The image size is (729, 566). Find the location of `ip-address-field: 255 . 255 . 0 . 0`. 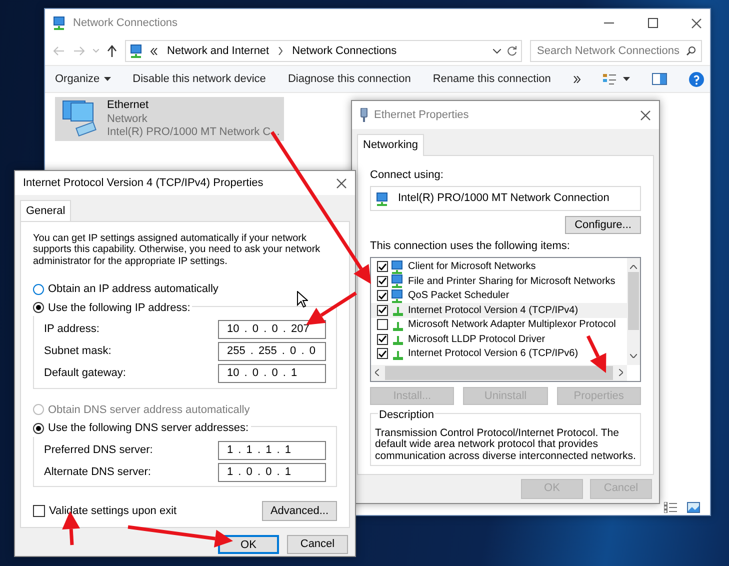

ip-address-field: 255 . 255 . 0 . 0 is located at coordinates (272, 351).